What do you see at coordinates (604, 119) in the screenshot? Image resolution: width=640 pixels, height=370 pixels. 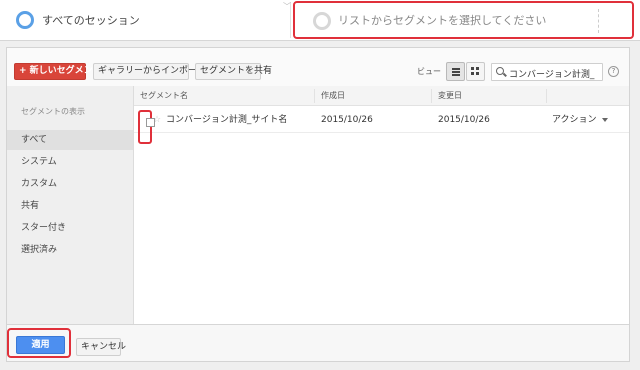 I see `caret-down-icon` at bounding box center [604, 119].